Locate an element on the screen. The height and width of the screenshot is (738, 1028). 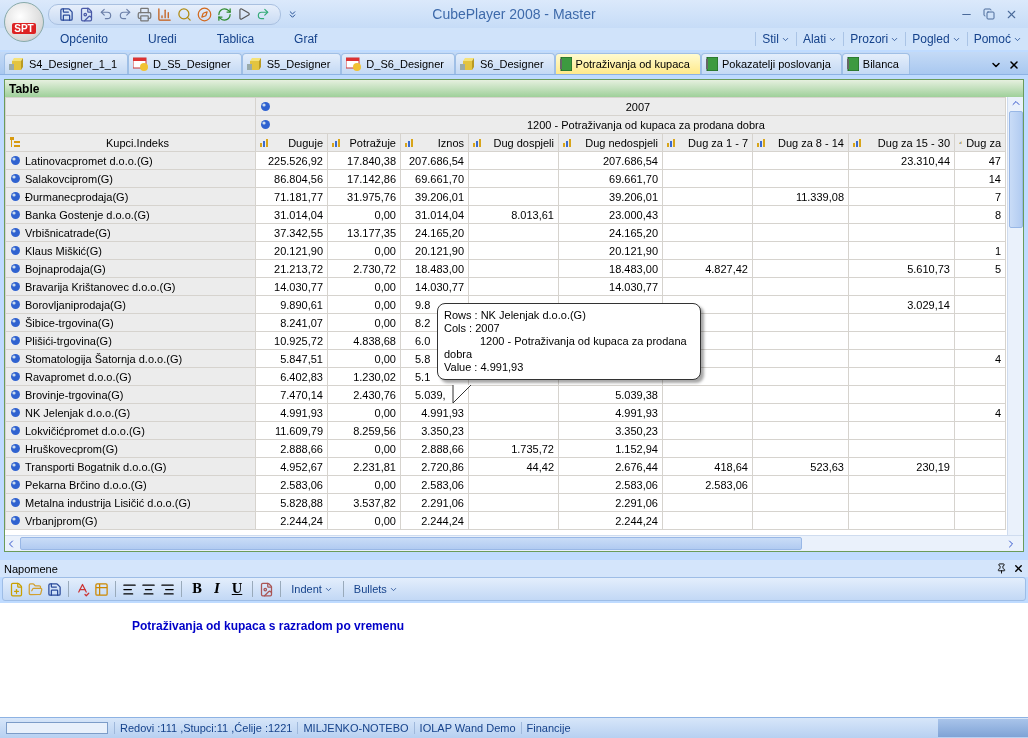
logo-text: SPT is located at coordinates (24, 28).